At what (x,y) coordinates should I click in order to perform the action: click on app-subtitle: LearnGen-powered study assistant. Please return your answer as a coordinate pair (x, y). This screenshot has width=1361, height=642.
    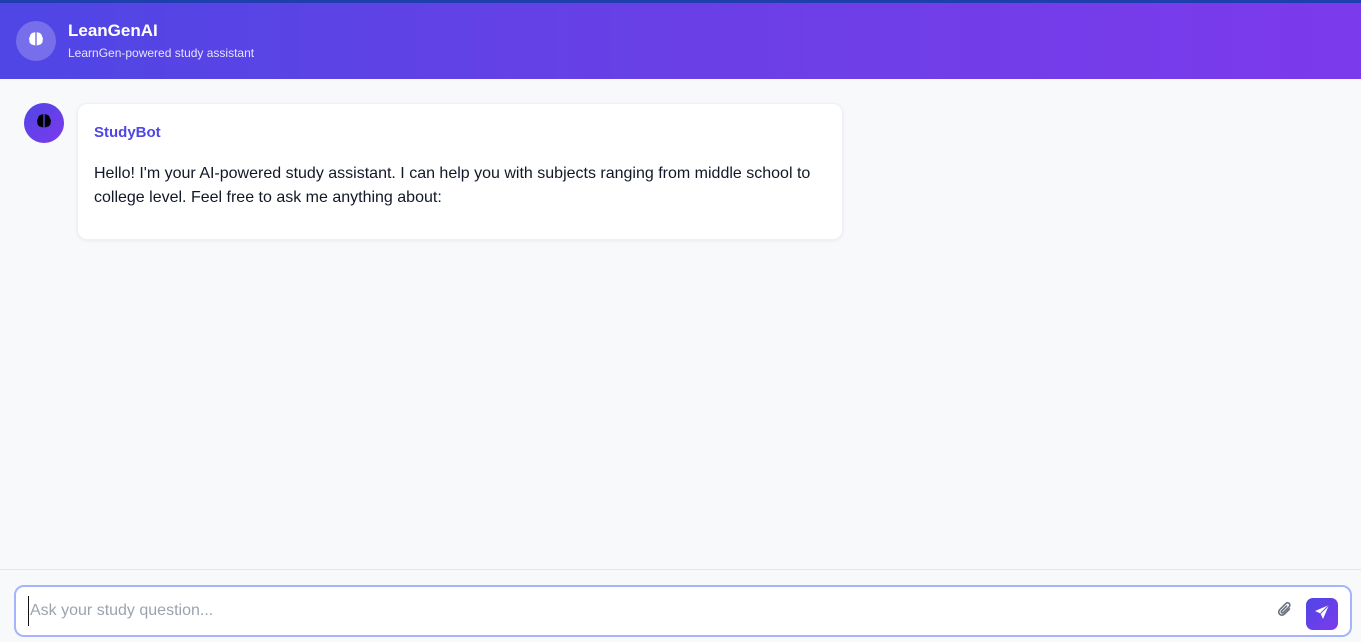
    Looking at the image, I should click on (161, 53).